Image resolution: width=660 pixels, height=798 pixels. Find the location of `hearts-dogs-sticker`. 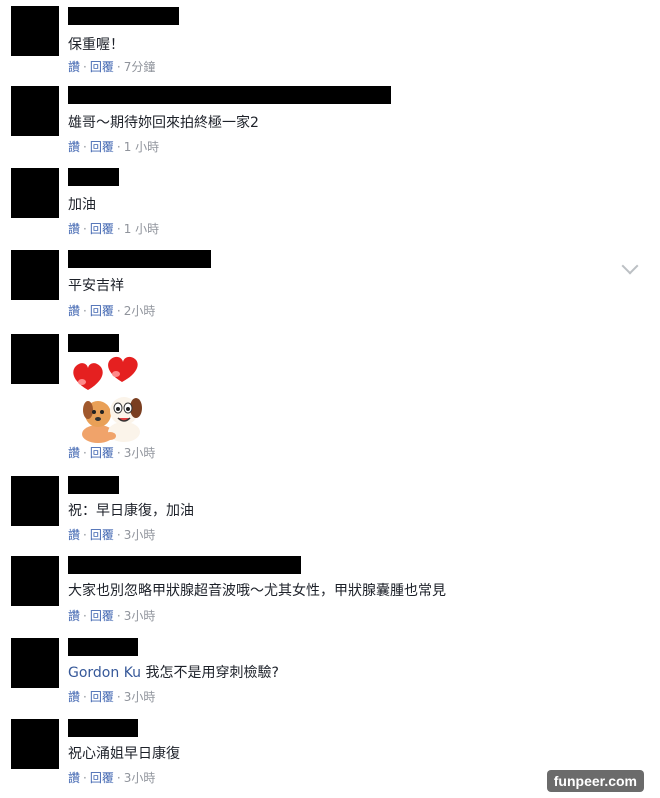

hearts-dogs-sticker is located at coordinates (110, 400).